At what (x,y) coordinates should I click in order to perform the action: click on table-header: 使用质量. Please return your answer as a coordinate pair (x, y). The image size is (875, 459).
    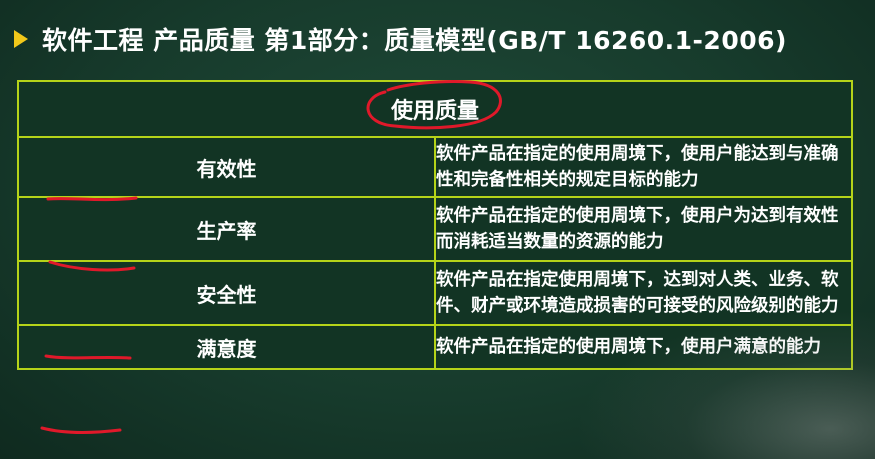
    Looking at the image, I should click on (435, 109).